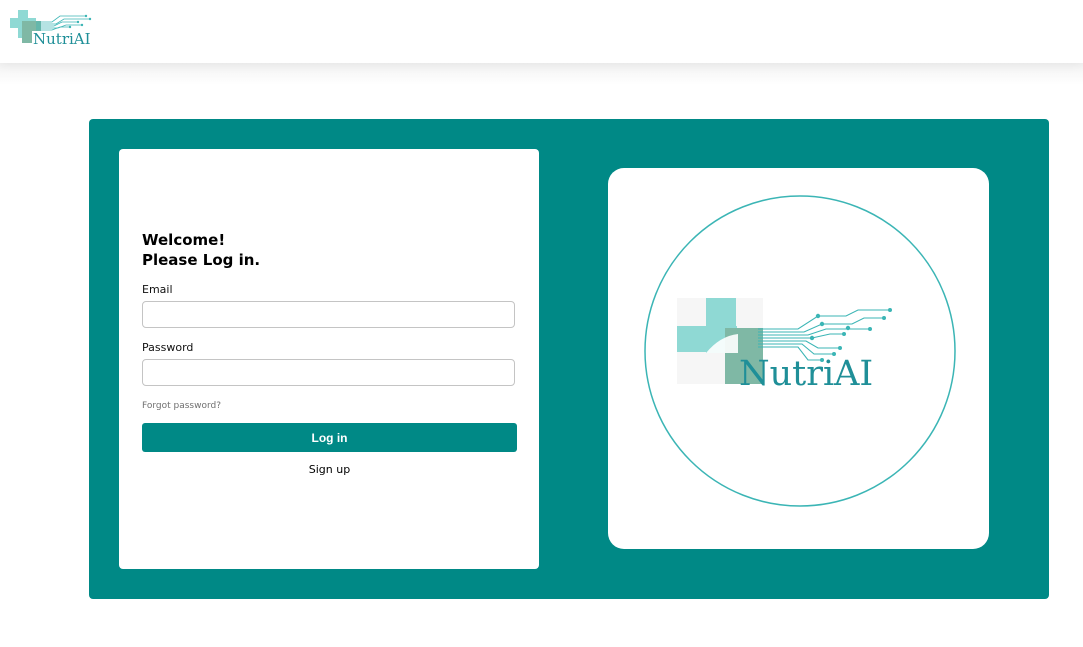  I want to click on nav-logo: NutriAI, so click(53, 30).